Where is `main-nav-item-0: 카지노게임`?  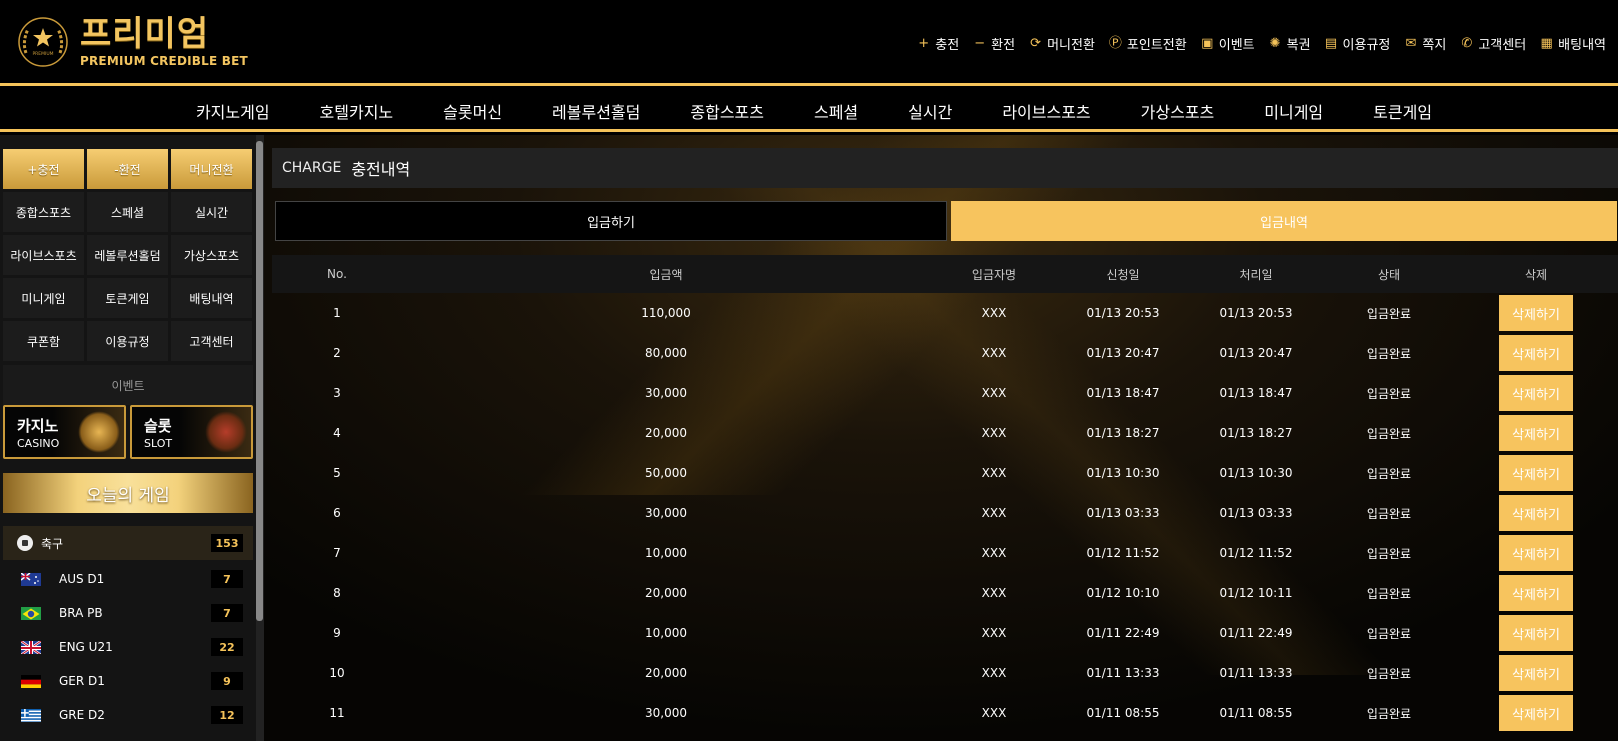 main-nav-item-0: 카지노게임 is located at coordinates (233, 111).